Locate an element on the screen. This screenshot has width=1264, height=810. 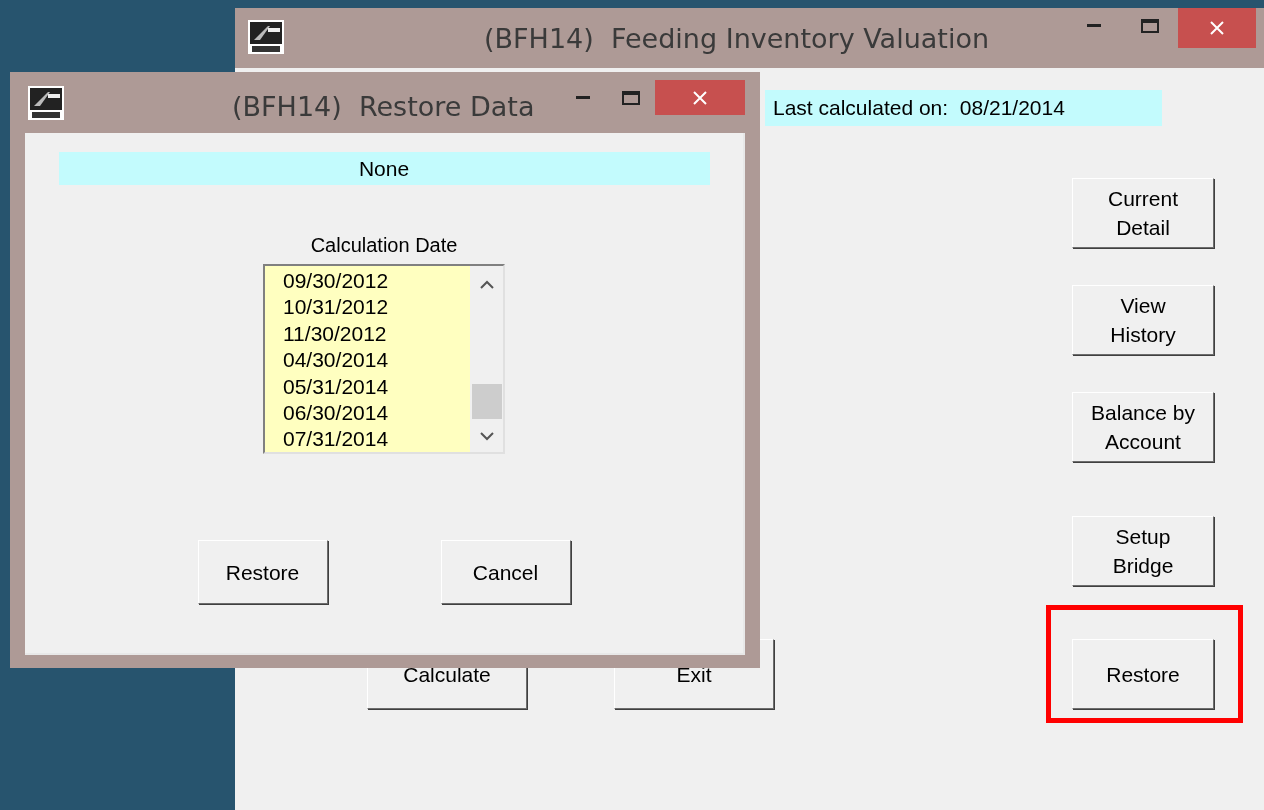
list-item: 11/30/2012 is located at coordinates (376, 334).